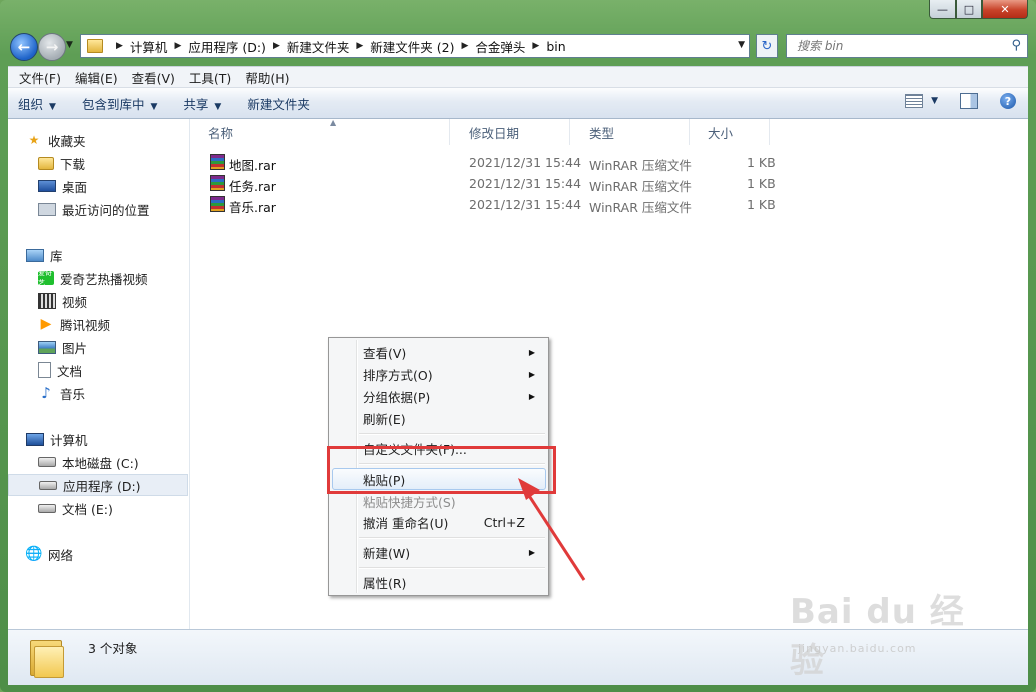 Image resolution: width=1036 pixels, height=692 pixels. I want to click on nav-group-libraries: 库, so click(116, 255).